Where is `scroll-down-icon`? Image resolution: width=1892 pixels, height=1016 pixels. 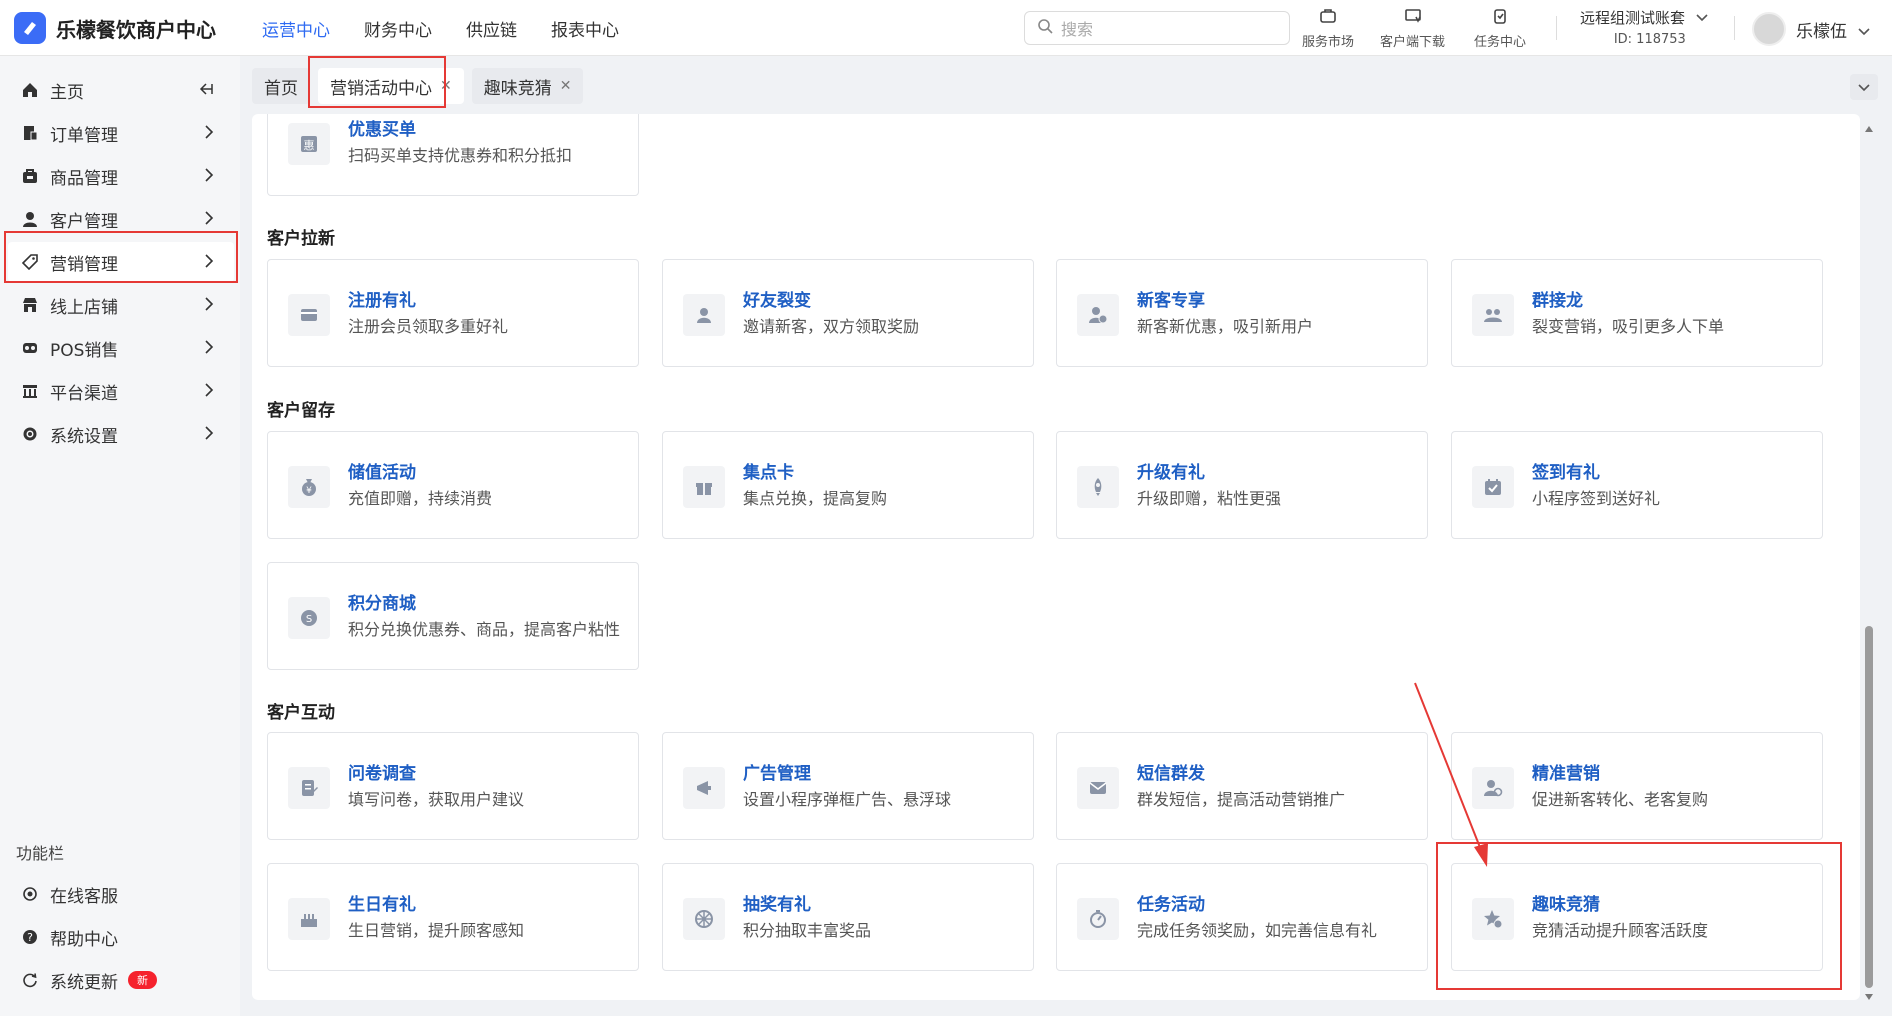
scroll-down-icon is located at coordinates (1869, 995).